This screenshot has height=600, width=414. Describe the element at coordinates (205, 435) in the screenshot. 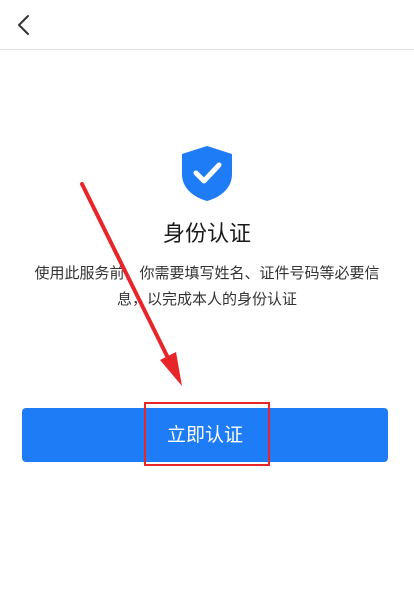

I see `verify-now-button: 立即认证` at that location.